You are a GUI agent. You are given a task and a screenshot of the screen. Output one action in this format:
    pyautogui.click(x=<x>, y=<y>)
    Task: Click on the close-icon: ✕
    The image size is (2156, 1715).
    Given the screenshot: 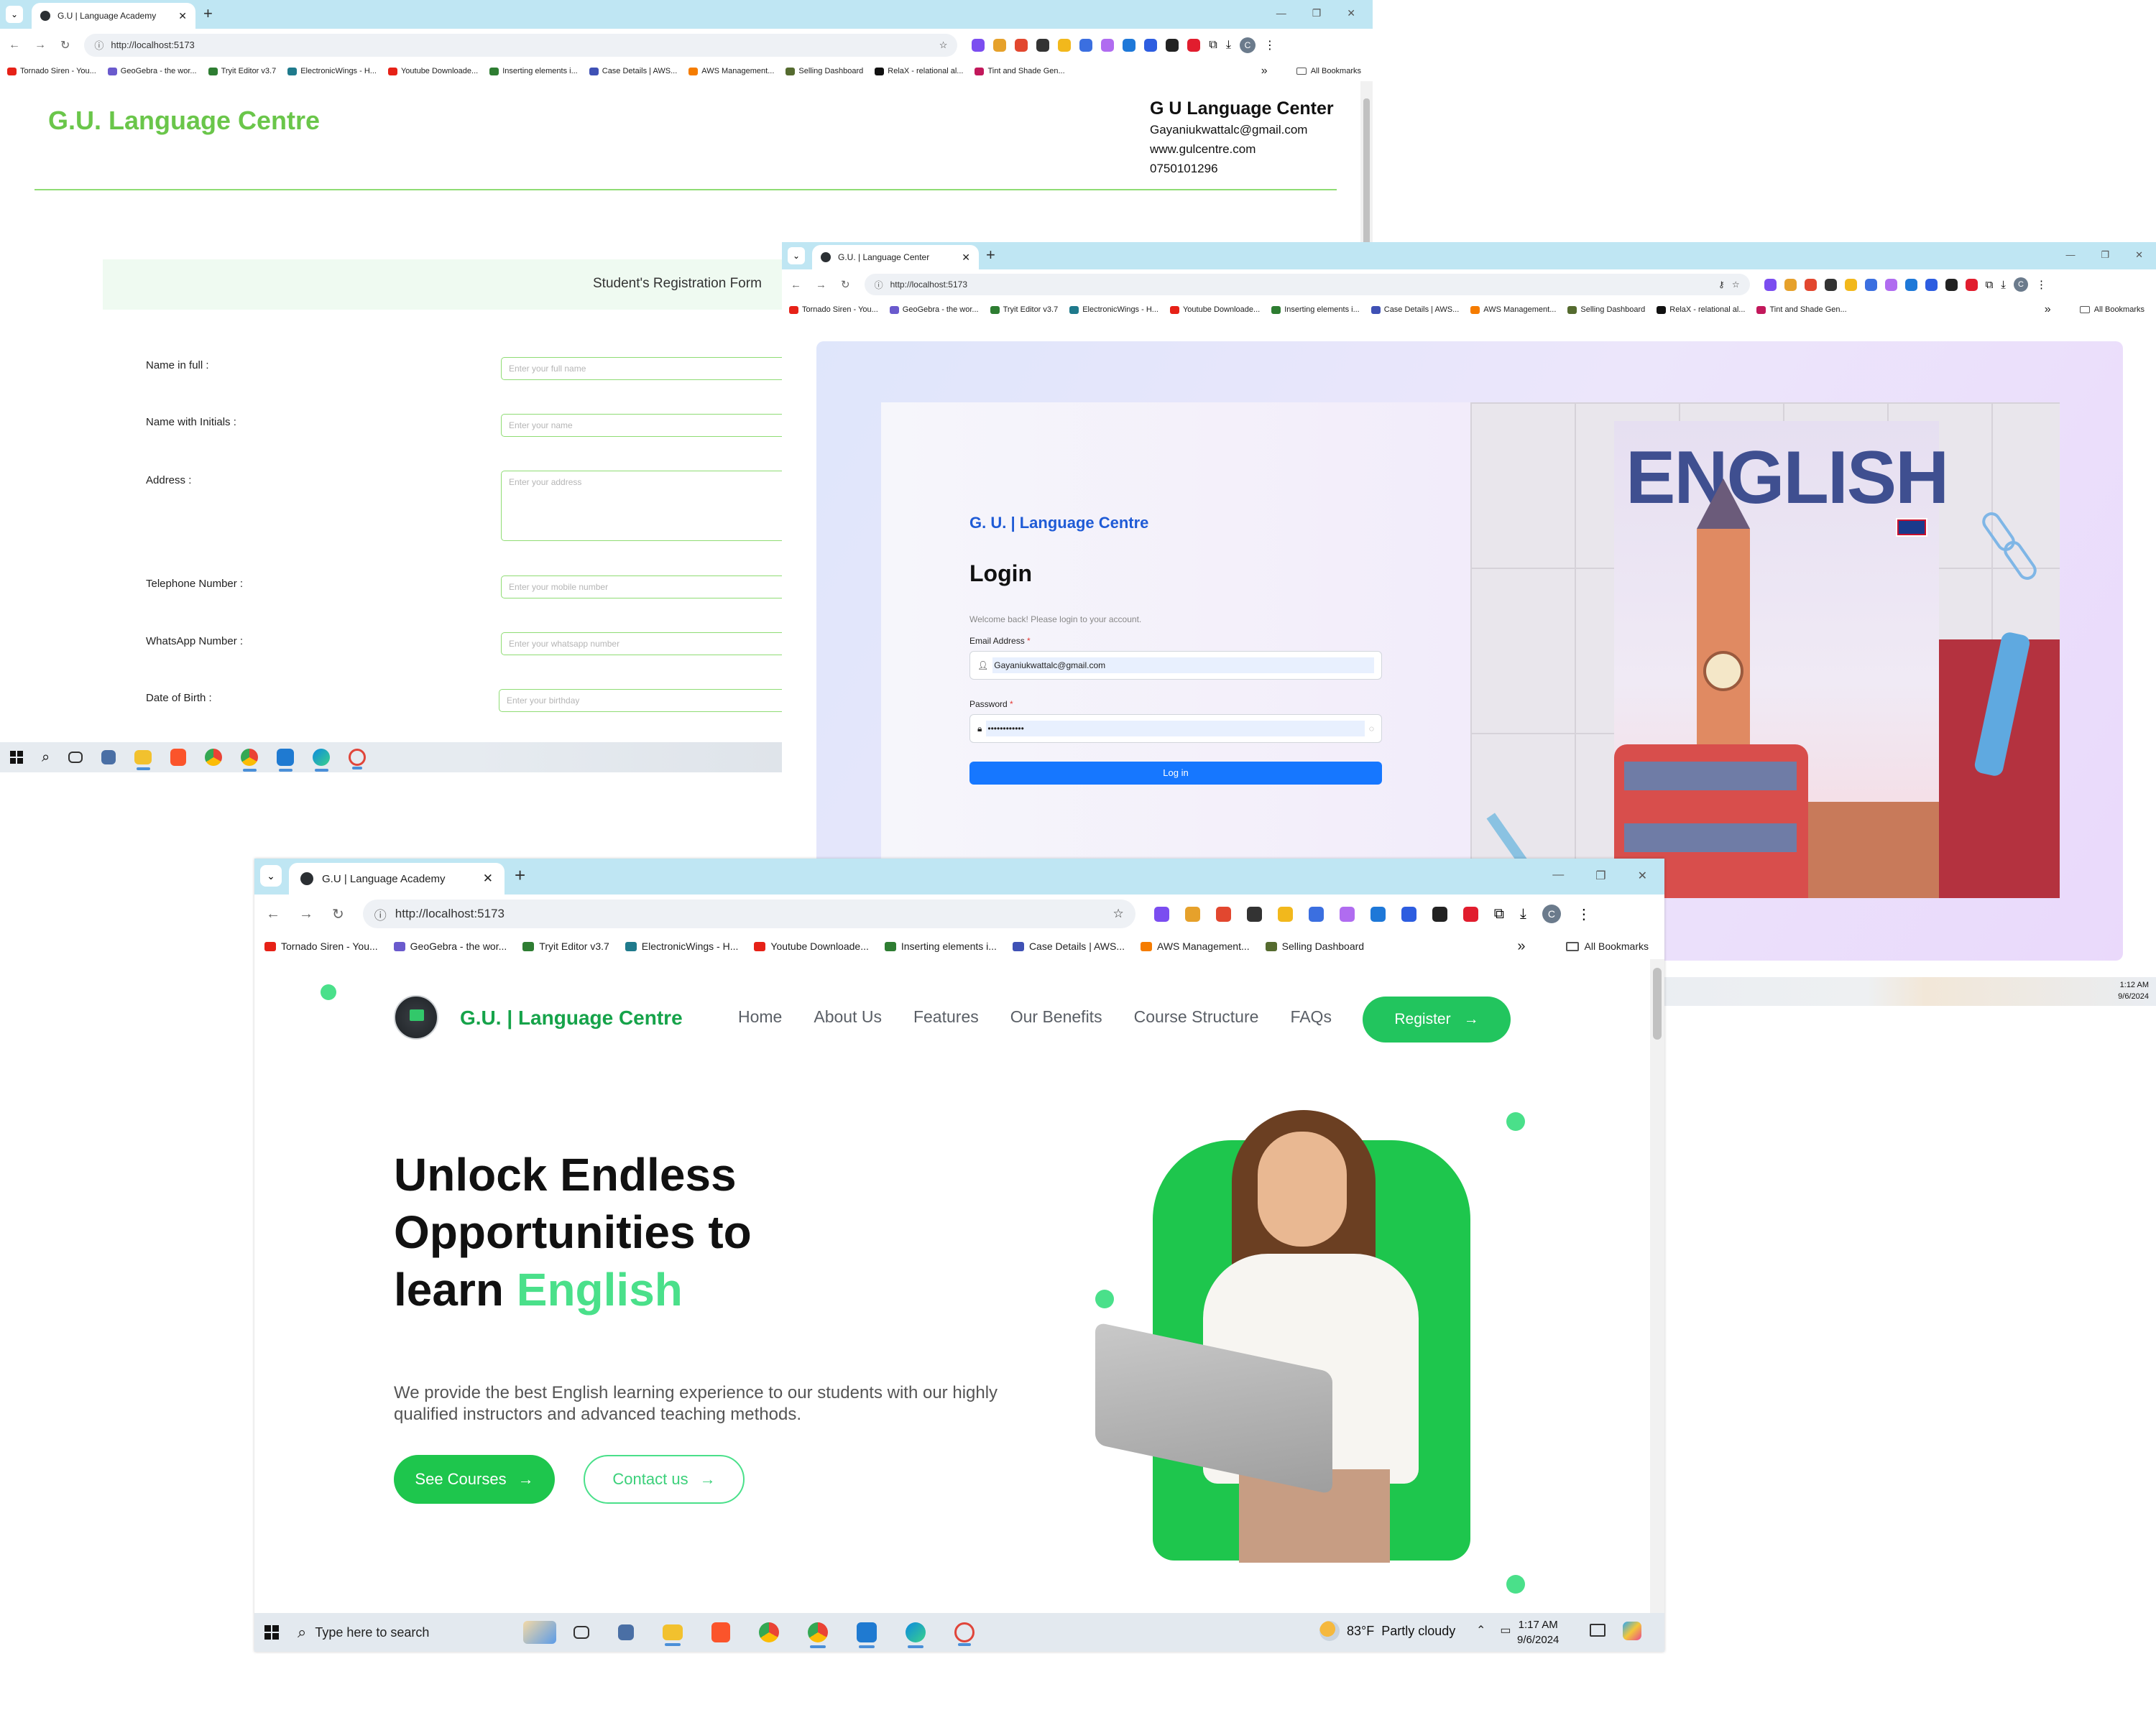 What is the action you would take?
    pyautogui.click(x=1351, y=13)
    